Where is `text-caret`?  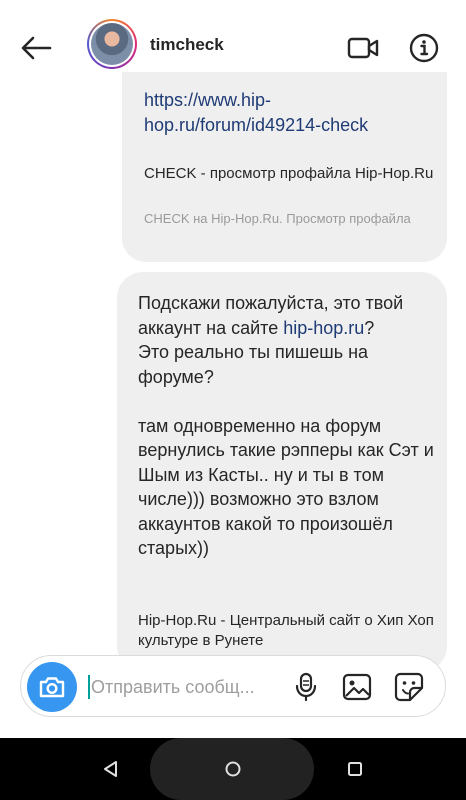
text-caret is located at coordinates (89, 687).